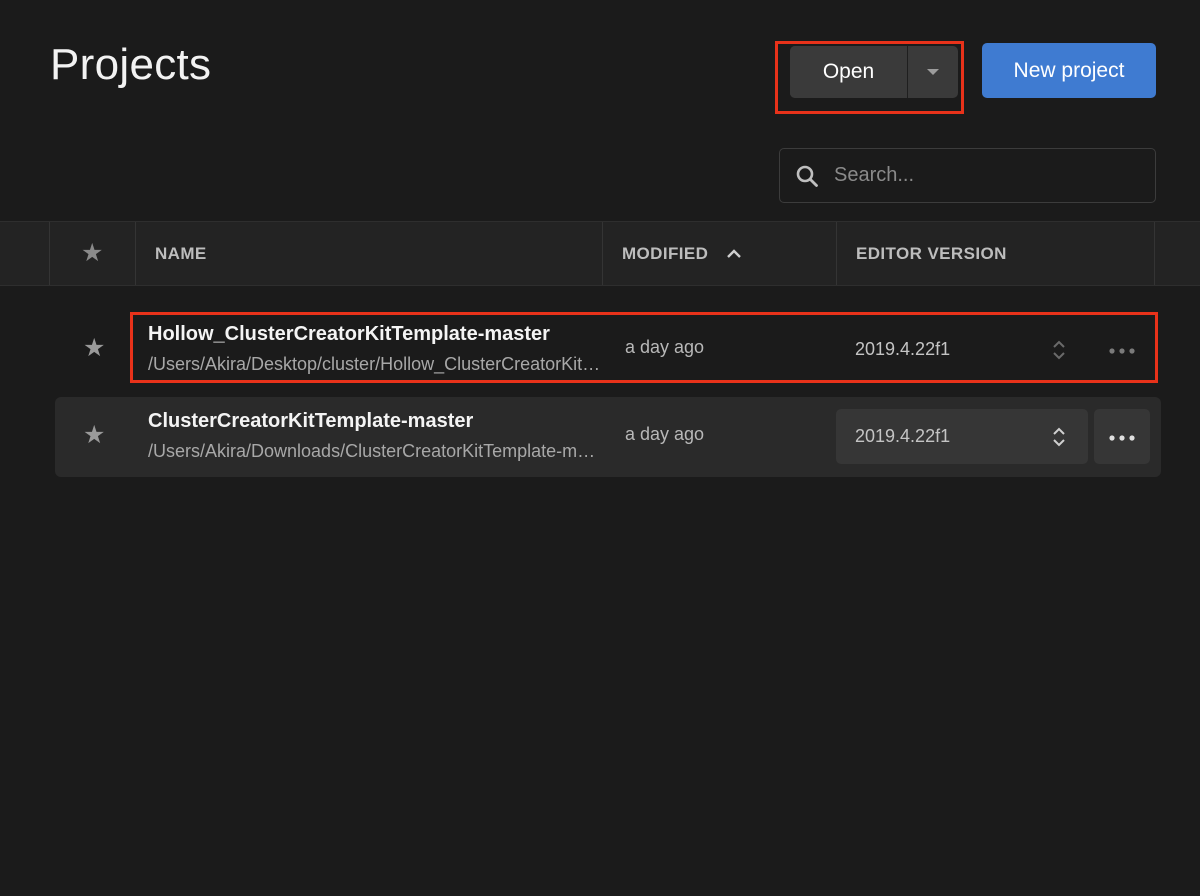 This screenshot has width=1200, height=896. What do you see at coordinates (665, 253) in the screenshot?
I see `modified-column-label: MODIFIED` at bounding box center [665, 253].